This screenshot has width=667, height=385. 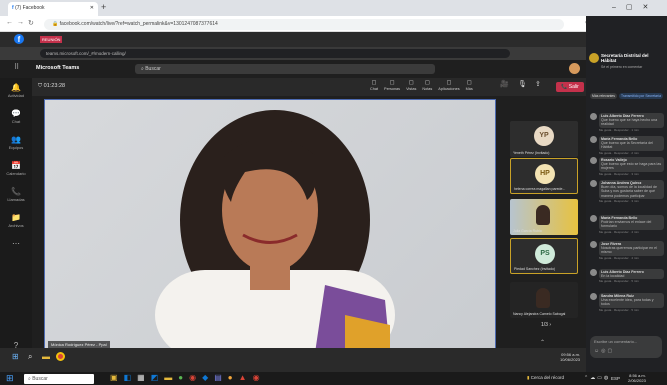 I want to click on rail-label: Actividad, so click(x=16, y=95).